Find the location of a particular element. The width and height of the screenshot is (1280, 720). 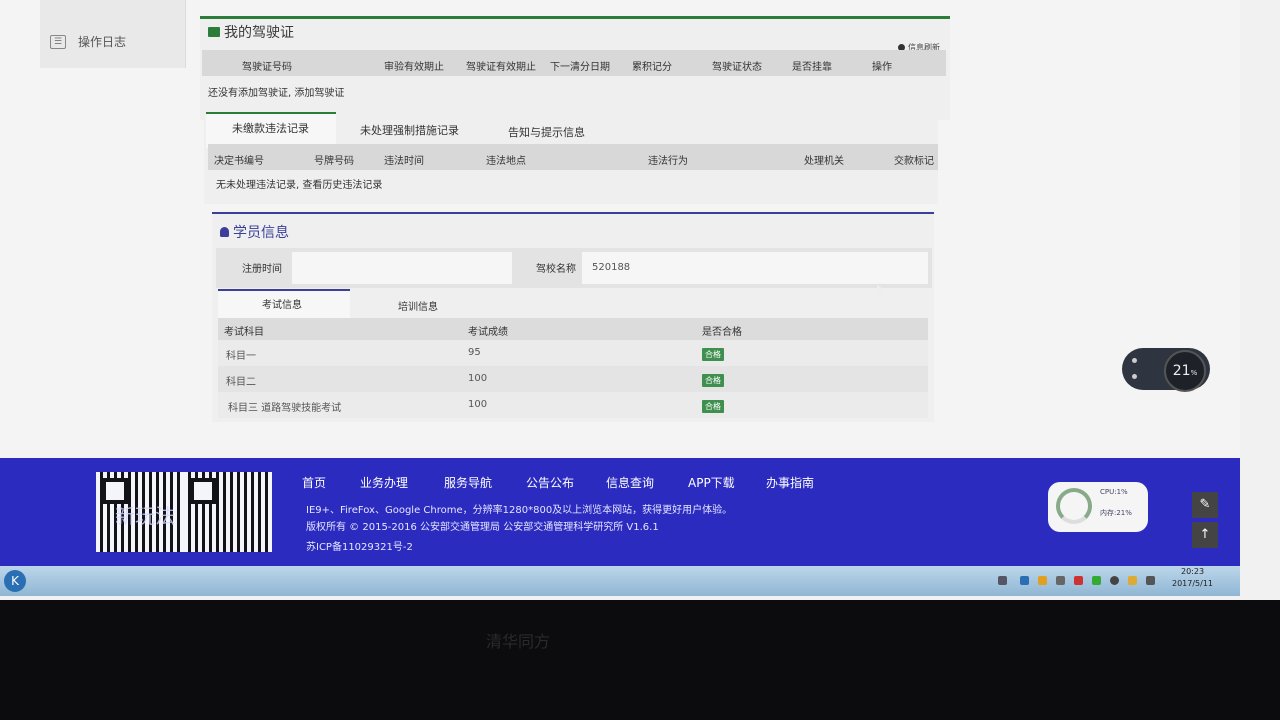

tab-unpaid-violations: 未缴款违法记录 is located at coordinates (270, 128).